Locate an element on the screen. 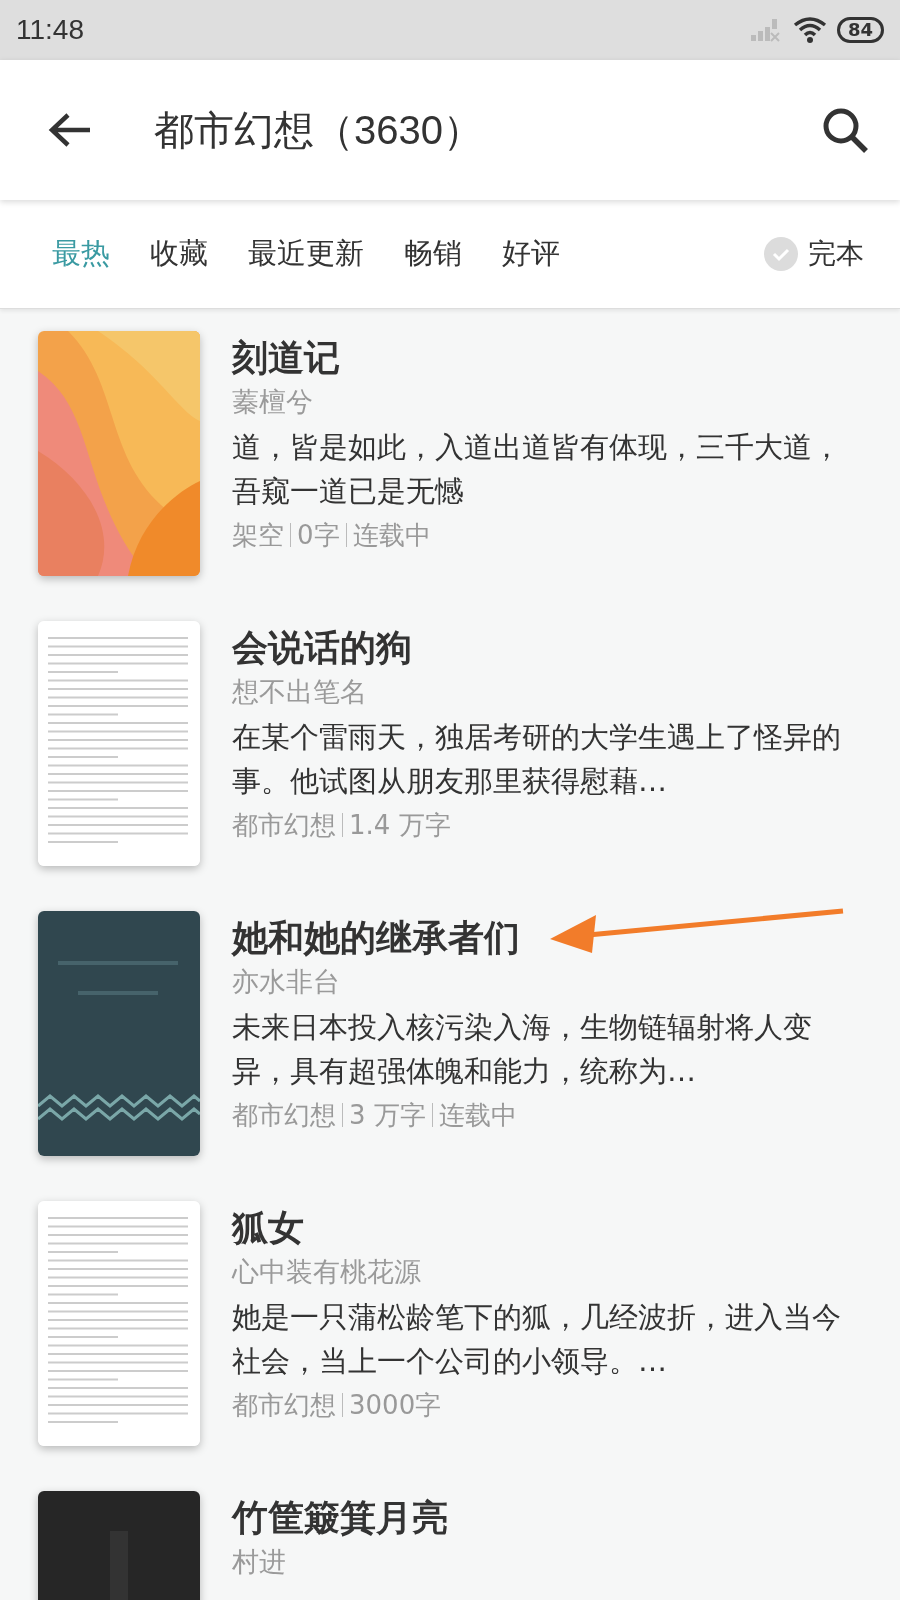 Image resolution: width=900 pixels, height=1600 pixels. book-author: 亦水非台 is located at coordinates (286, 982).